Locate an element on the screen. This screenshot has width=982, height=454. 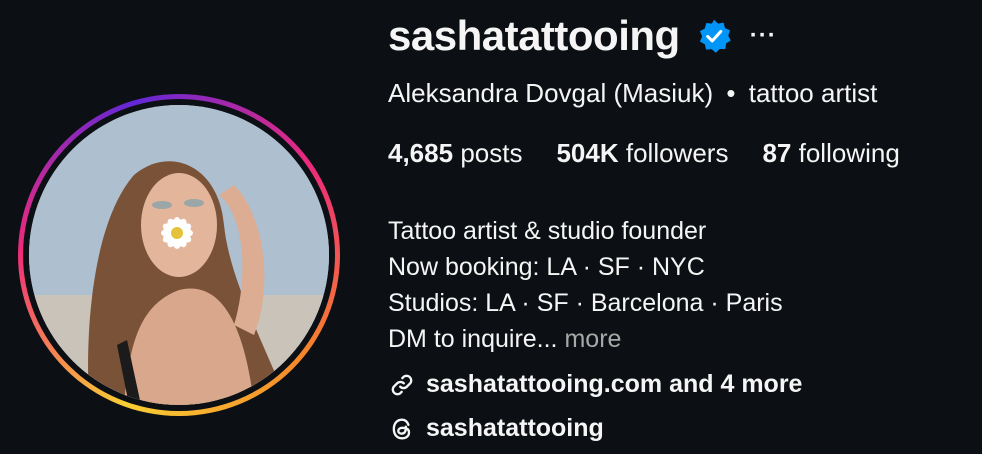
bio-line: Studios: LA · SF · Barcelona · Paris is located at coordinates (585, 303).